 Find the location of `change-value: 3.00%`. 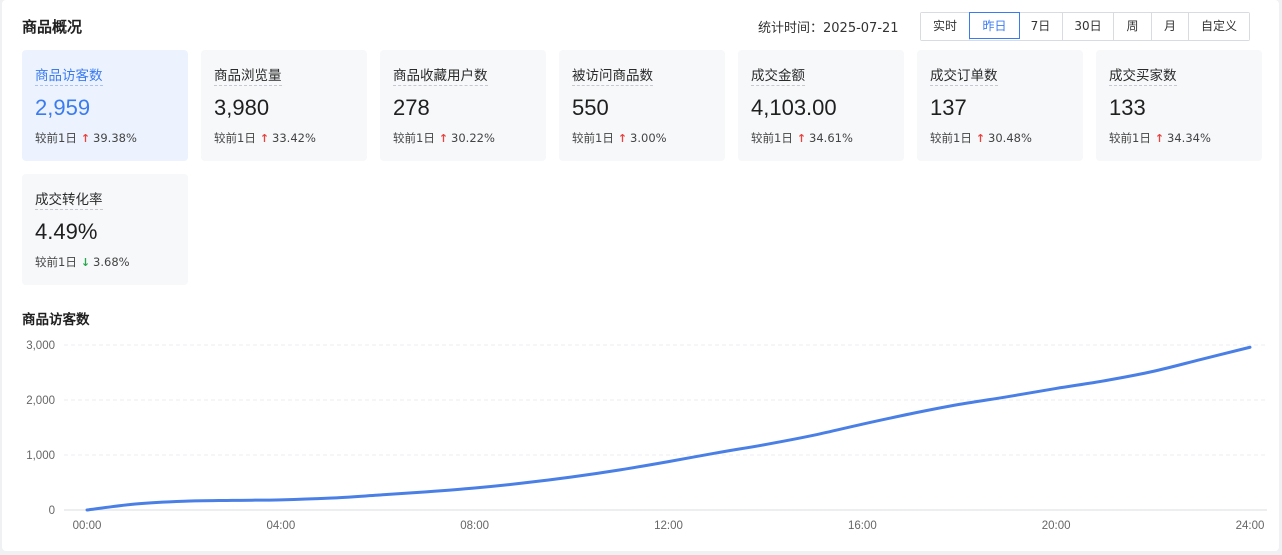

change-value: 3.00% is located at coordinates (648, 138).